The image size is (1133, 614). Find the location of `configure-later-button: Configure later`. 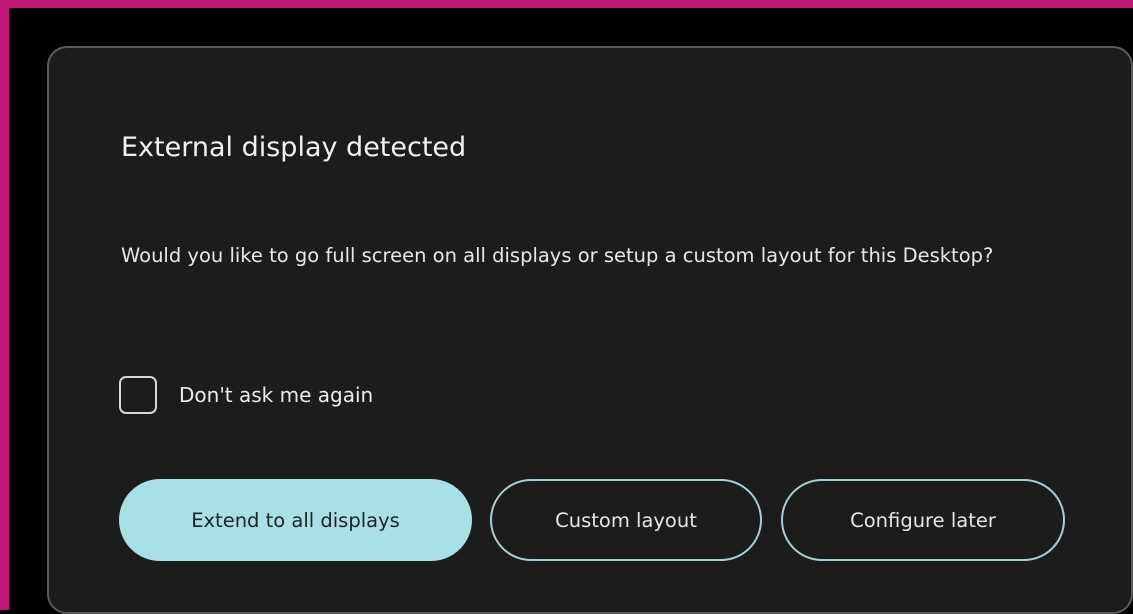

configure-later-button: Configure later is located at coordinates (923, 520).